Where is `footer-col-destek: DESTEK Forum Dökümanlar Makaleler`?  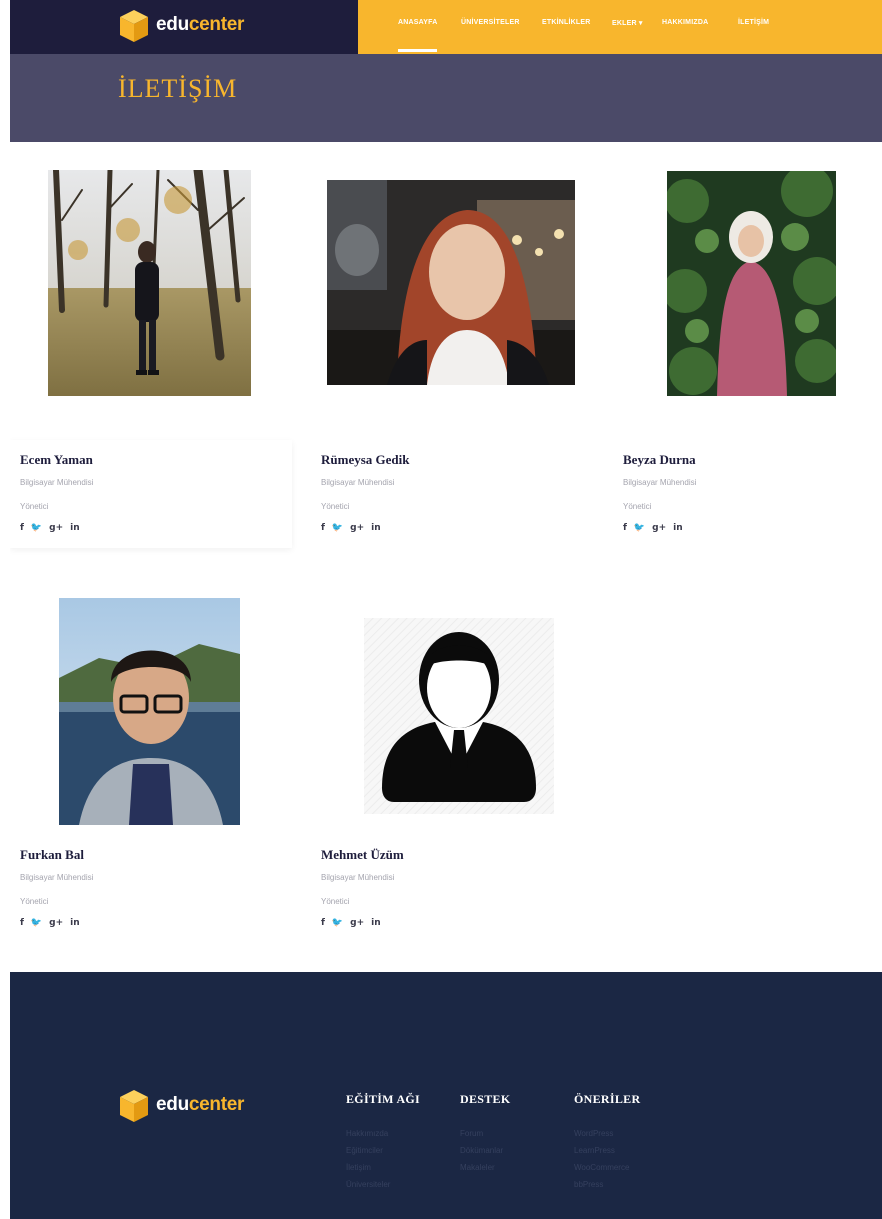 footer-col-destek: DESTEK Forum Dökümanlar Makaleler is located at coordinates (485, 1136).